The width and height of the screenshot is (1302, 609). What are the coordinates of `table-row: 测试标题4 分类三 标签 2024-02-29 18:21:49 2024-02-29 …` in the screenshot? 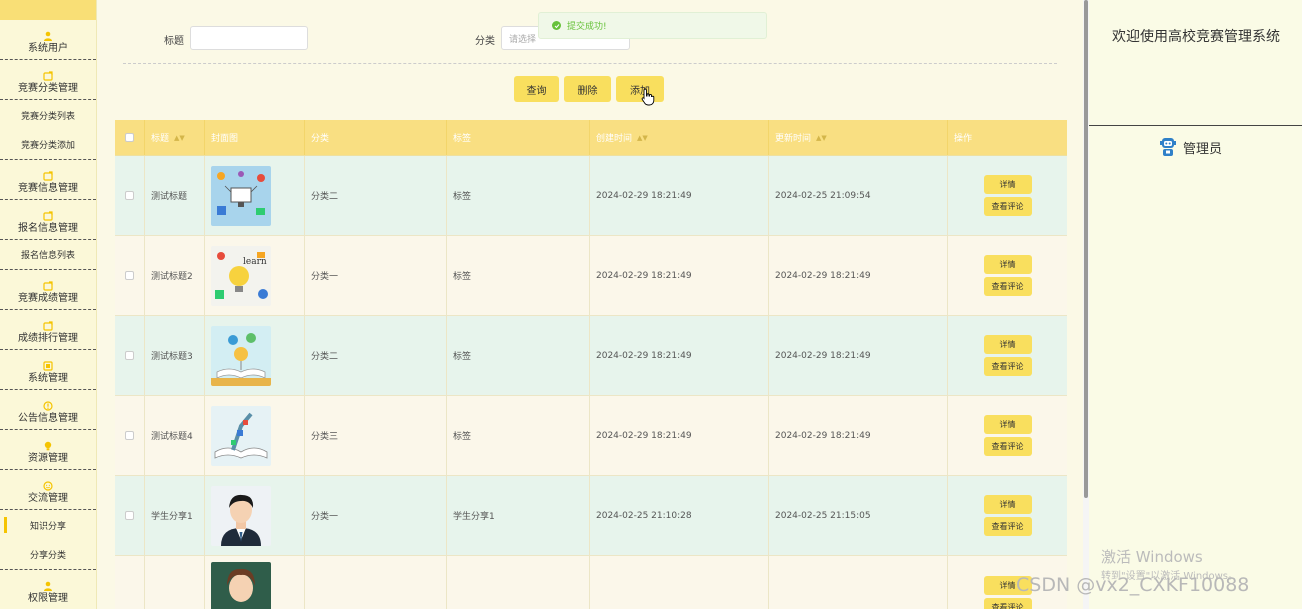 It's located at (591, 436).